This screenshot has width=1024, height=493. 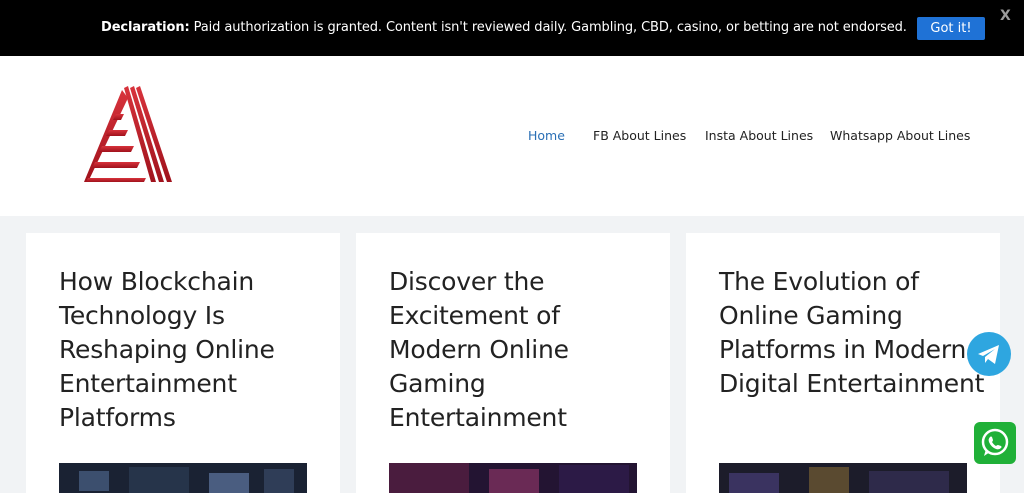 I want to click on nav-item-fb-about-lines: FB About Lines, so click(x=639, y=135).